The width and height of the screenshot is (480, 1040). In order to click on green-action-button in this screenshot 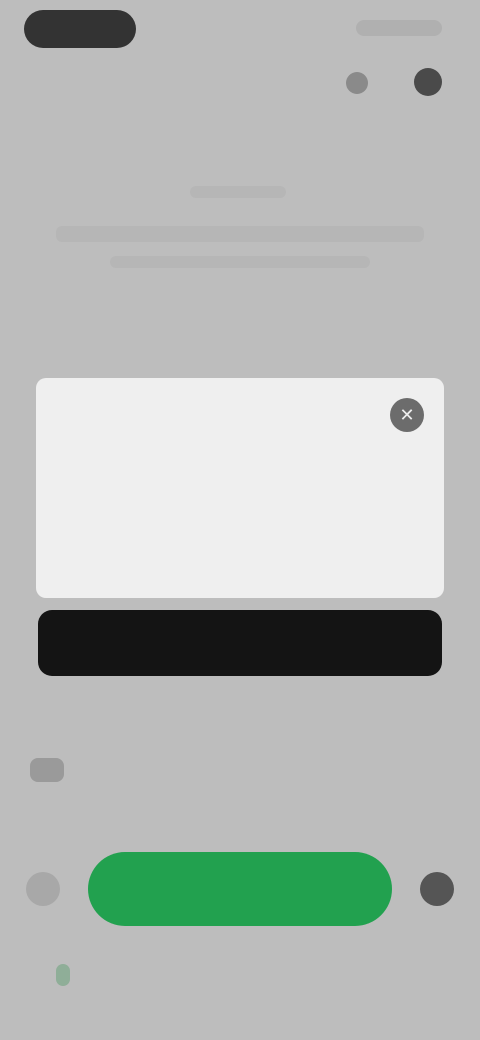, I will do `click(240, 889)`.